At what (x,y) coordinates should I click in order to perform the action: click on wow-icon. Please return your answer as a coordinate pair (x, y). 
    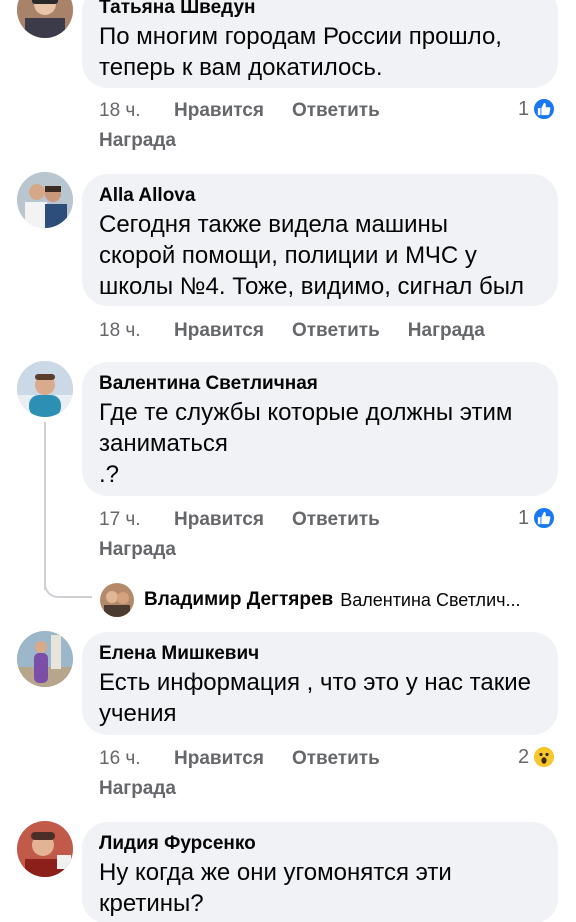
    Looking at the image, I should click on (544, 757).